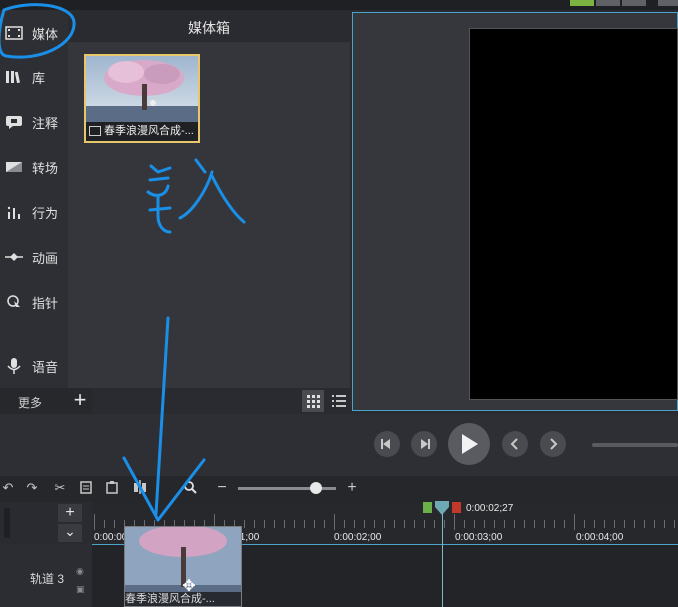 This screenshot has height=607, width=678. I want to click on next-marker-button, so click(553, 444).